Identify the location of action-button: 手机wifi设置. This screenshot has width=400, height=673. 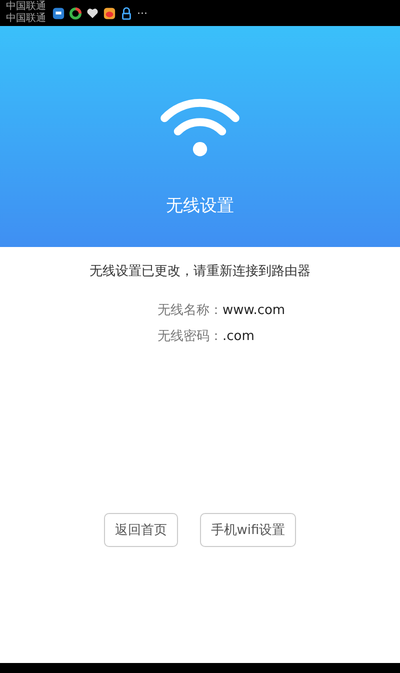
(248, 530).